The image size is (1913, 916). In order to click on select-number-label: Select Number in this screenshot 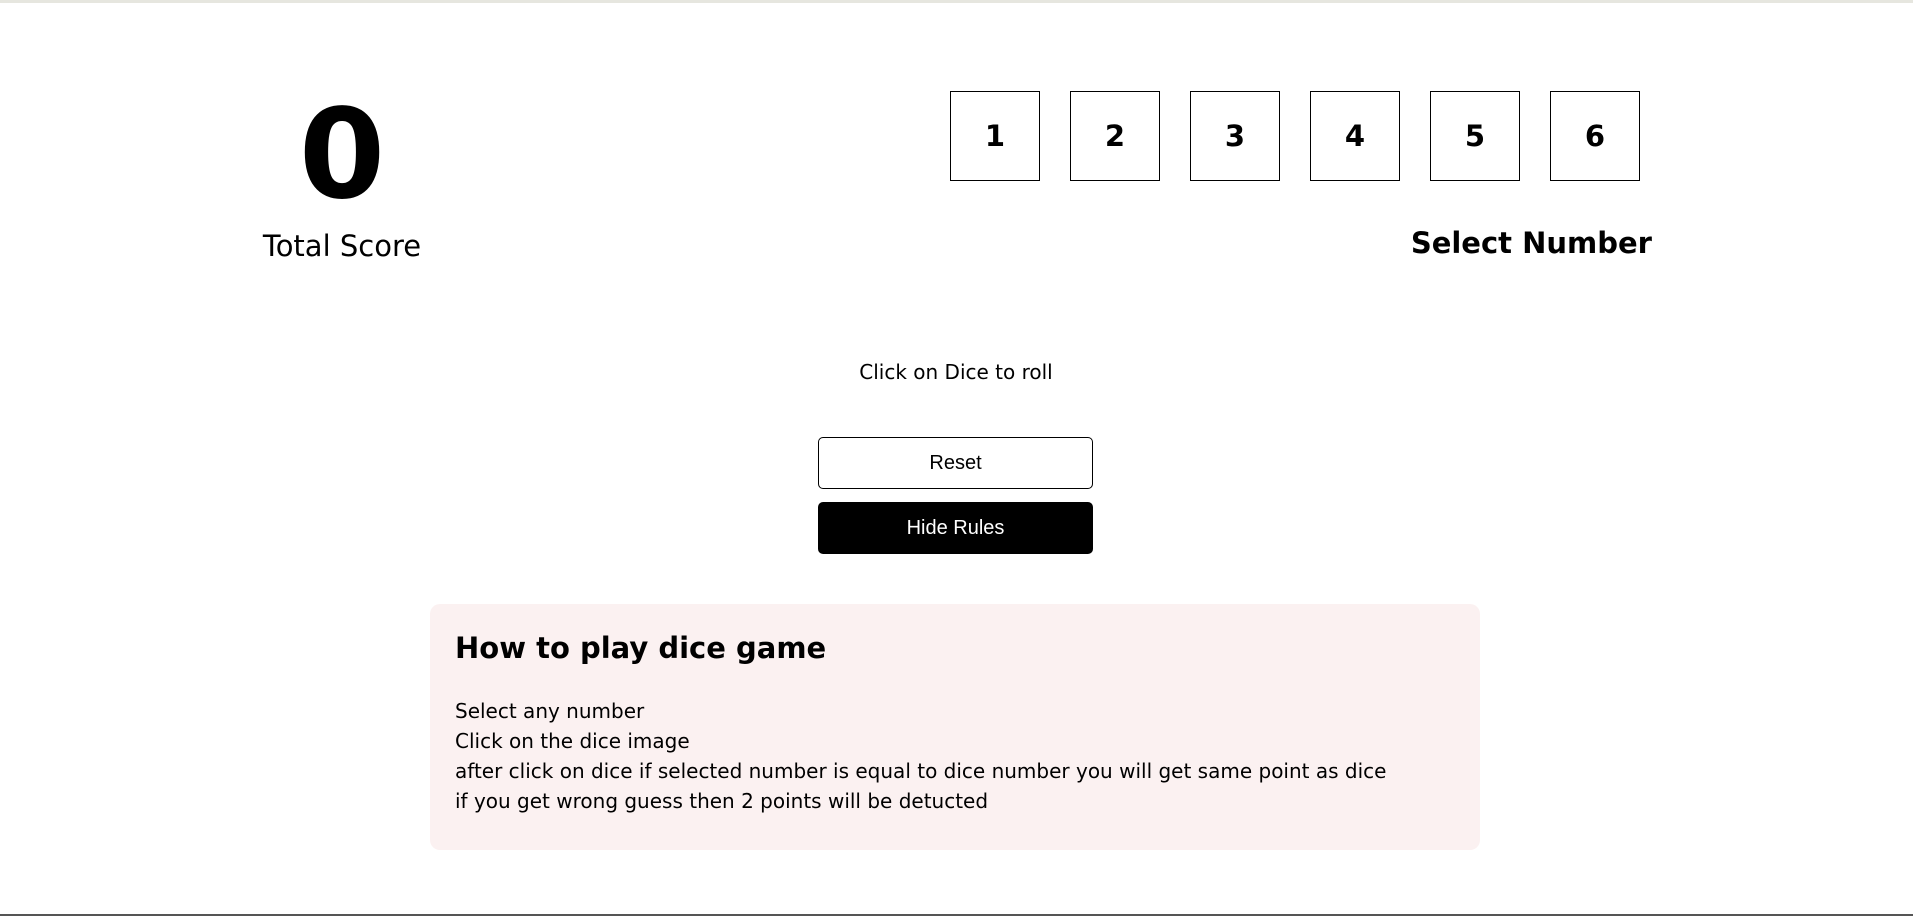, I will do `click(1531, 243)`.